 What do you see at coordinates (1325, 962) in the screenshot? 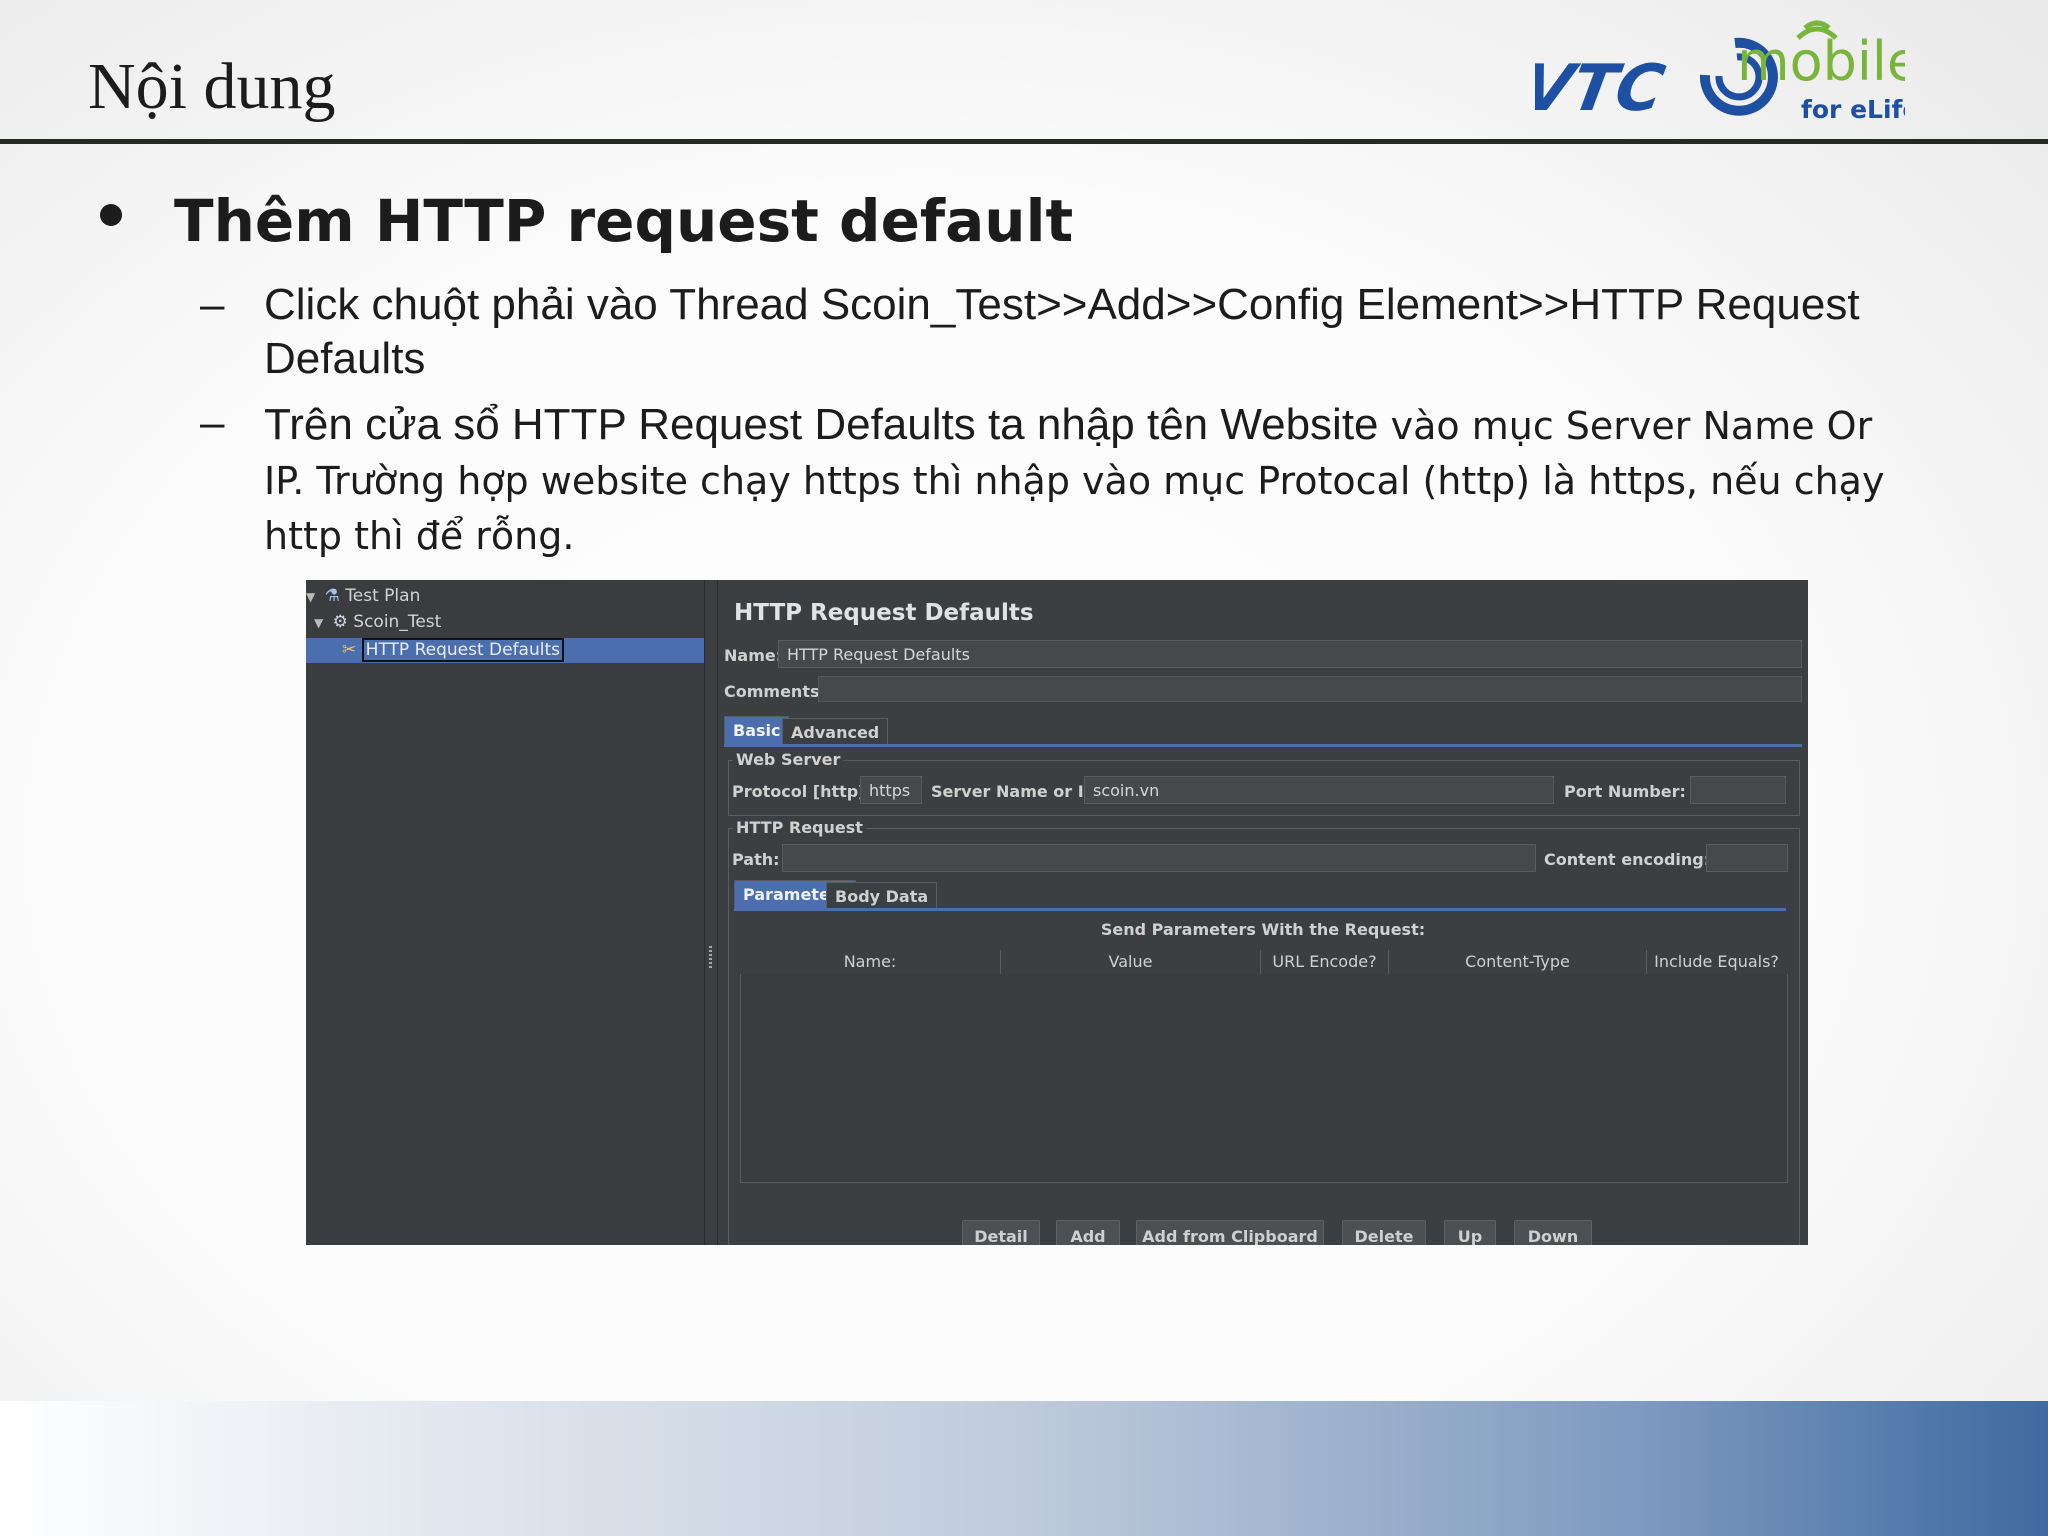
I see `column-header-url-encode: URL Encode?` at bounding box center [1325, 962].